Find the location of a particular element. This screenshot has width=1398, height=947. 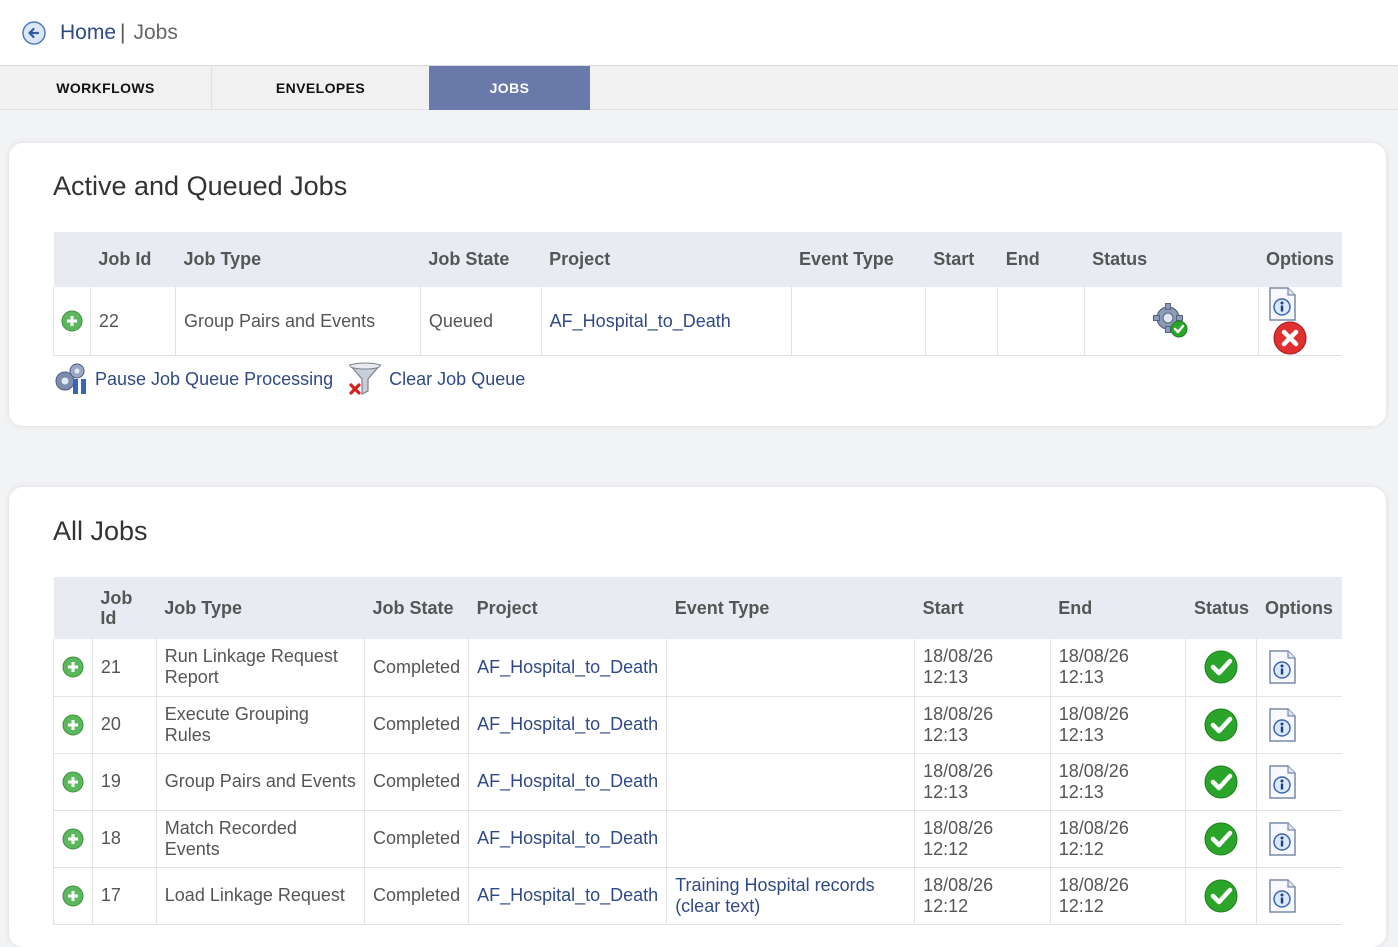

job-id: 22 is located at coordinates (133, 321).